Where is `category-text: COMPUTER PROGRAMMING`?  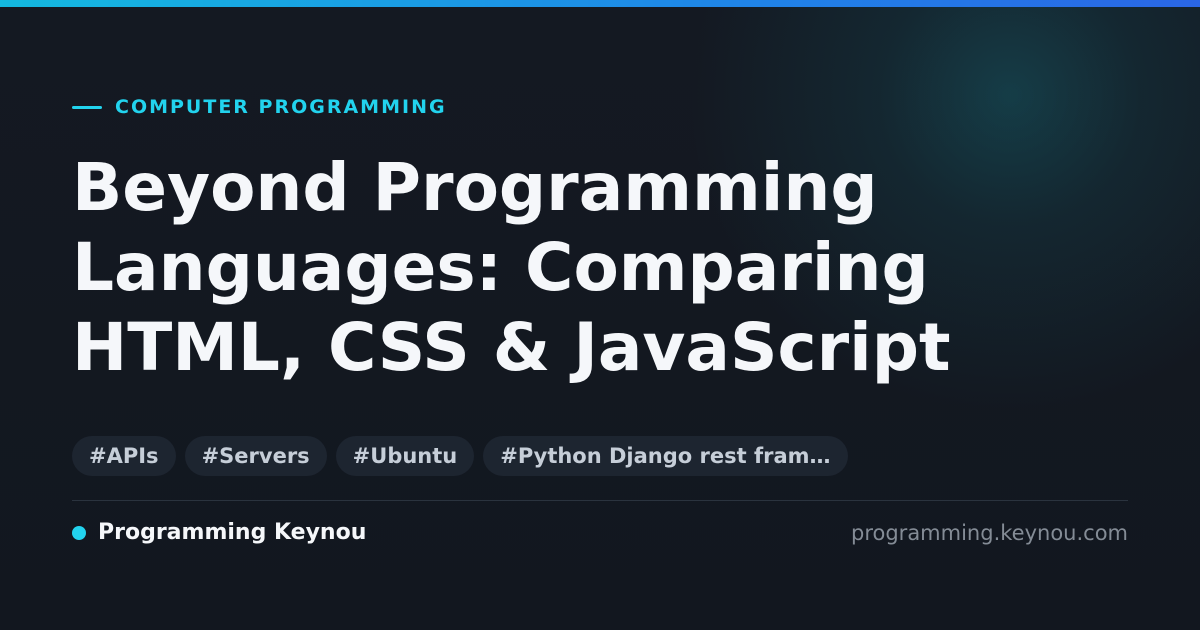 category-text: COMPUTER PROGRAMMING is located at coordinates (281, 107).